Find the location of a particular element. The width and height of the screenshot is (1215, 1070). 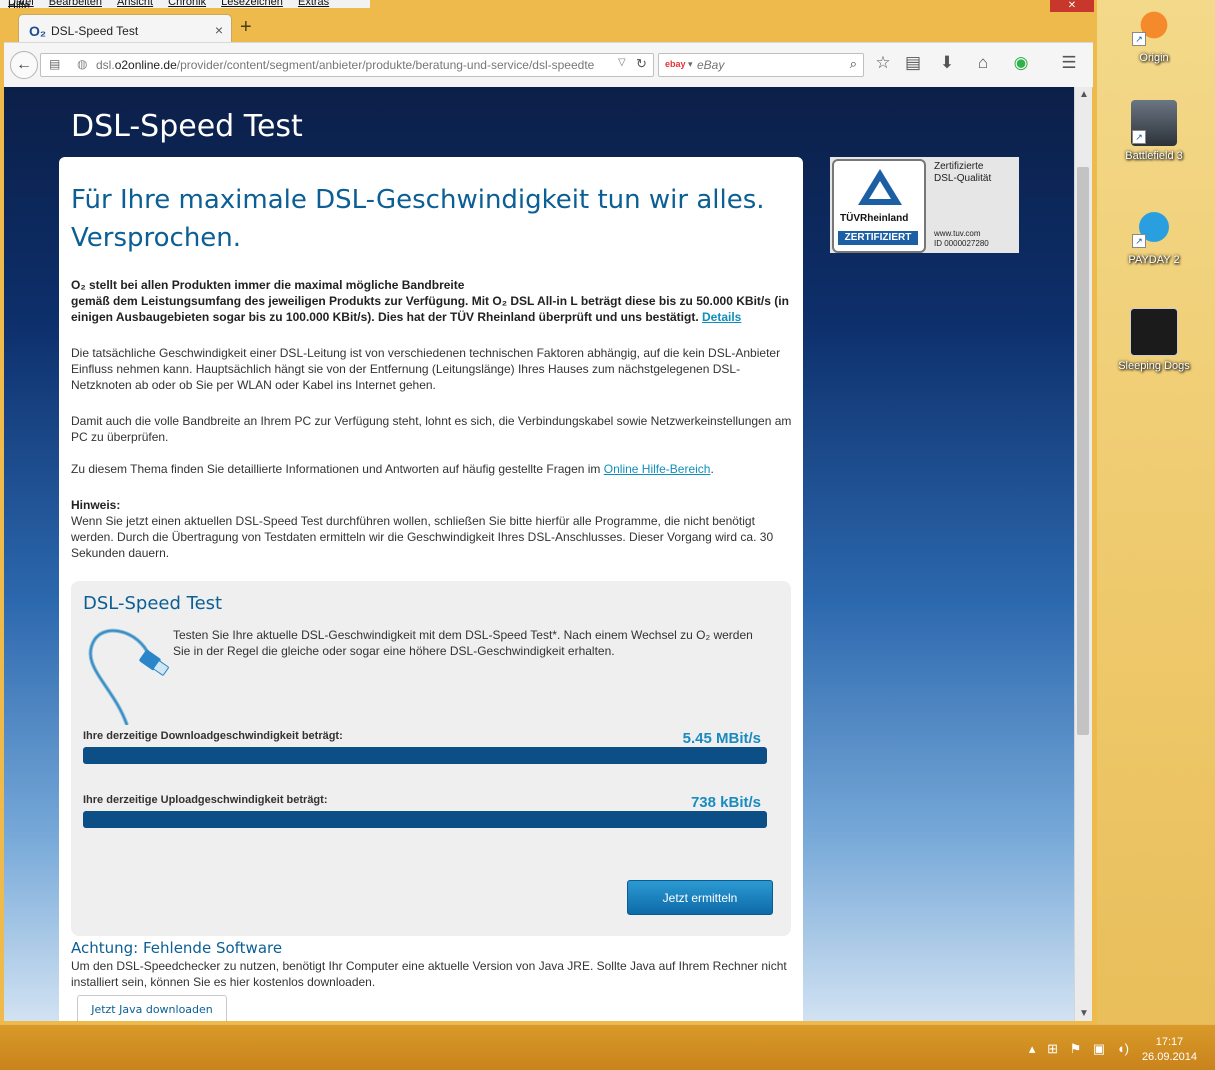

java-download-button: Jetzt Java downloaden is located at coordinates (152, 1008).